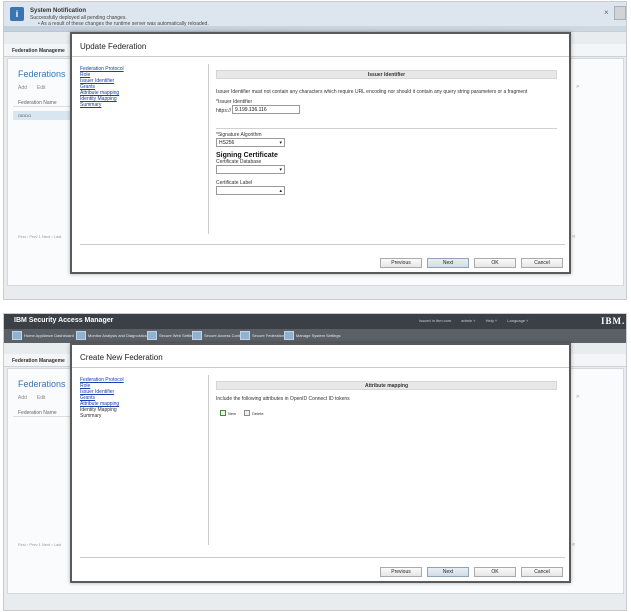 This screenshot has height=612, width=631. What do you see at coordinates (492, 320) in the screenshot?
I see `help-menu: Help ˅` at bounding box center [492, 320].